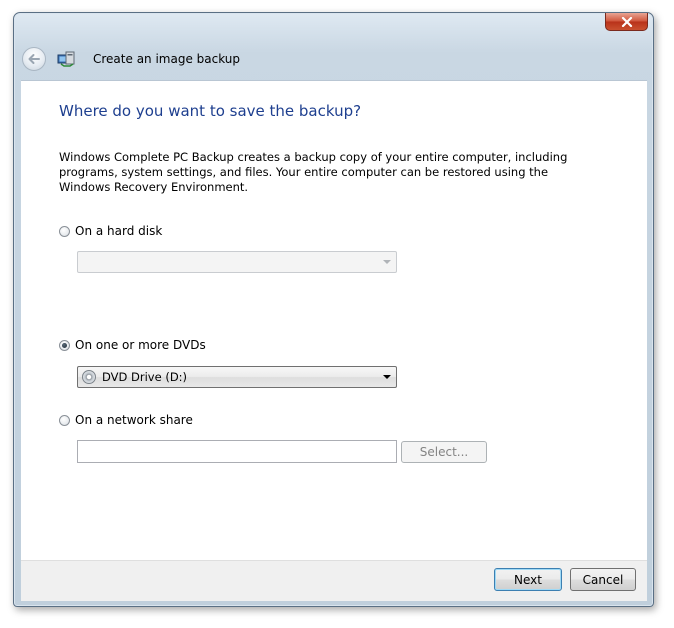 The image size is (674, 628). What do you see at coordinates (64, 231) in the screenshot?
I see `hard-disk-radio` at bounding box center [64, 231].